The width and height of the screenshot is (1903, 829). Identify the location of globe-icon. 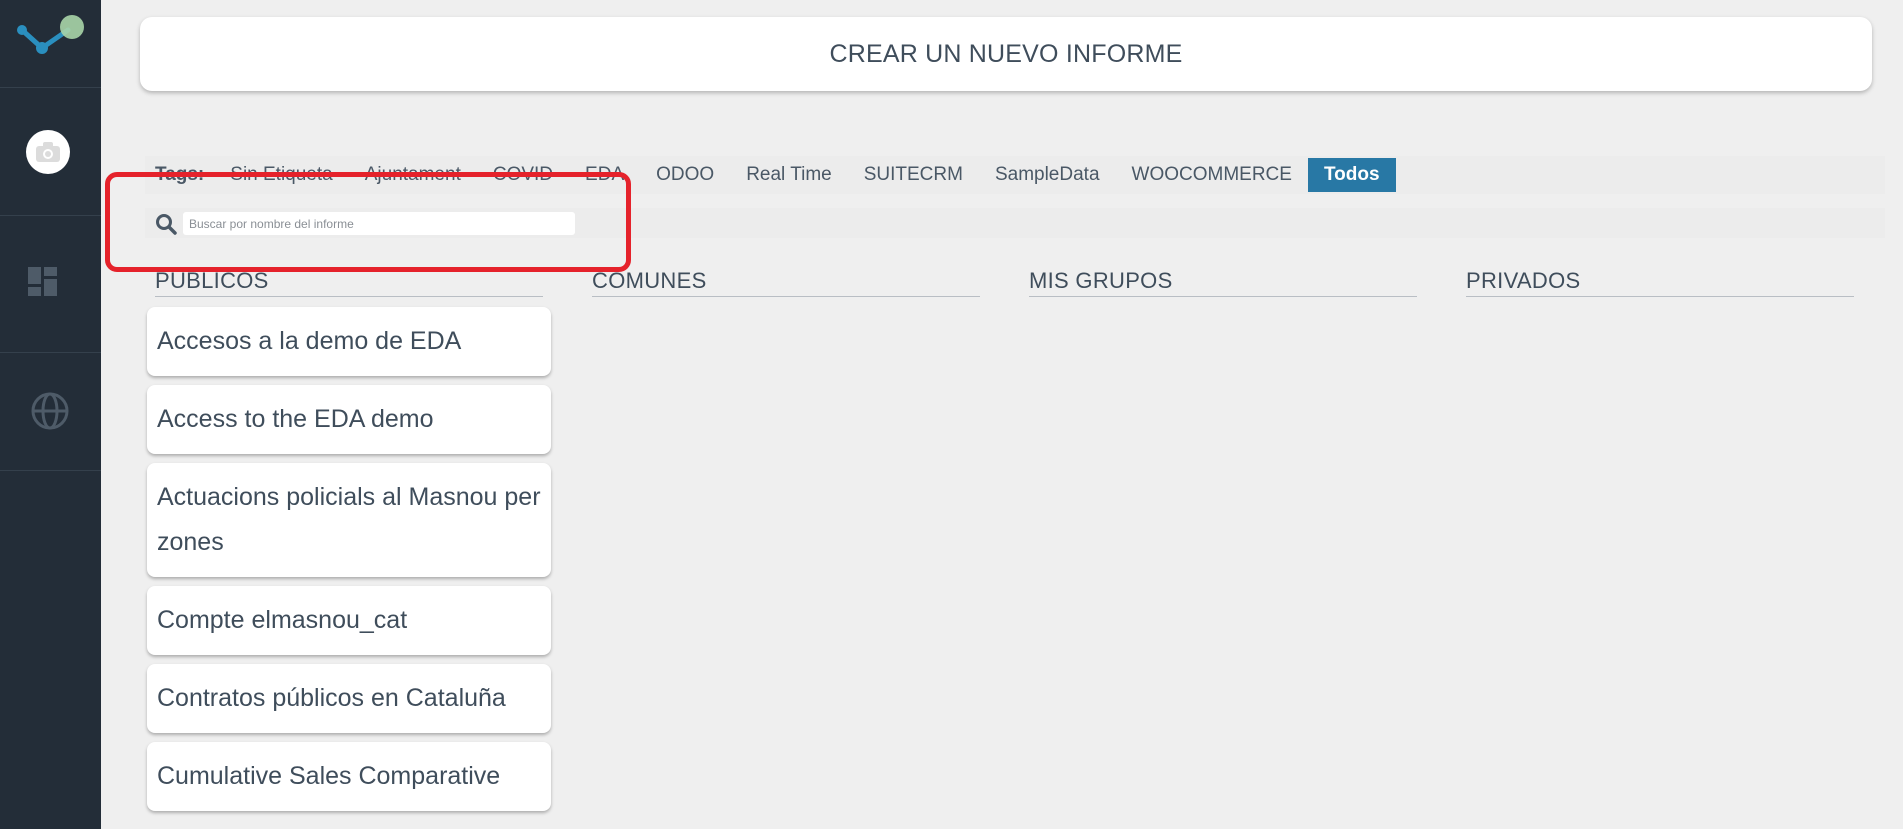
(50, 411).